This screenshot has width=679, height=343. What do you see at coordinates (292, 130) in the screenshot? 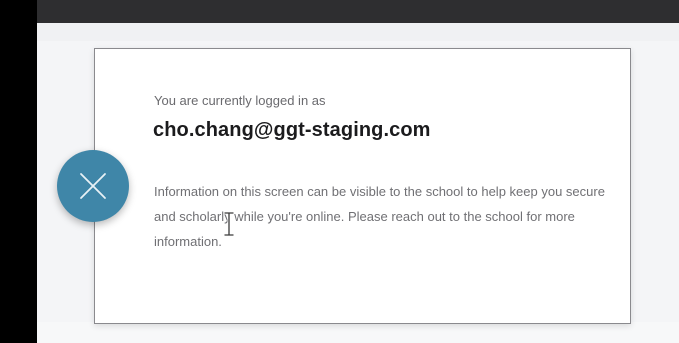
I see `logged-in-email: cho.chang@ggt-staging.com` at bounding box center [292, 130].